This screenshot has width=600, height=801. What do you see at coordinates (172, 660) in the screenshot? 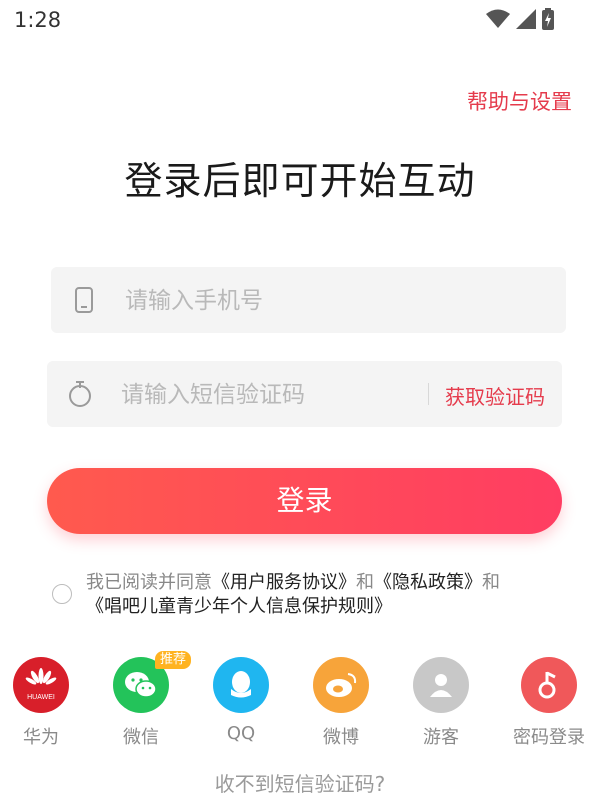
I see `recommend-badge: 推荐` at bounding box center [172, 660].